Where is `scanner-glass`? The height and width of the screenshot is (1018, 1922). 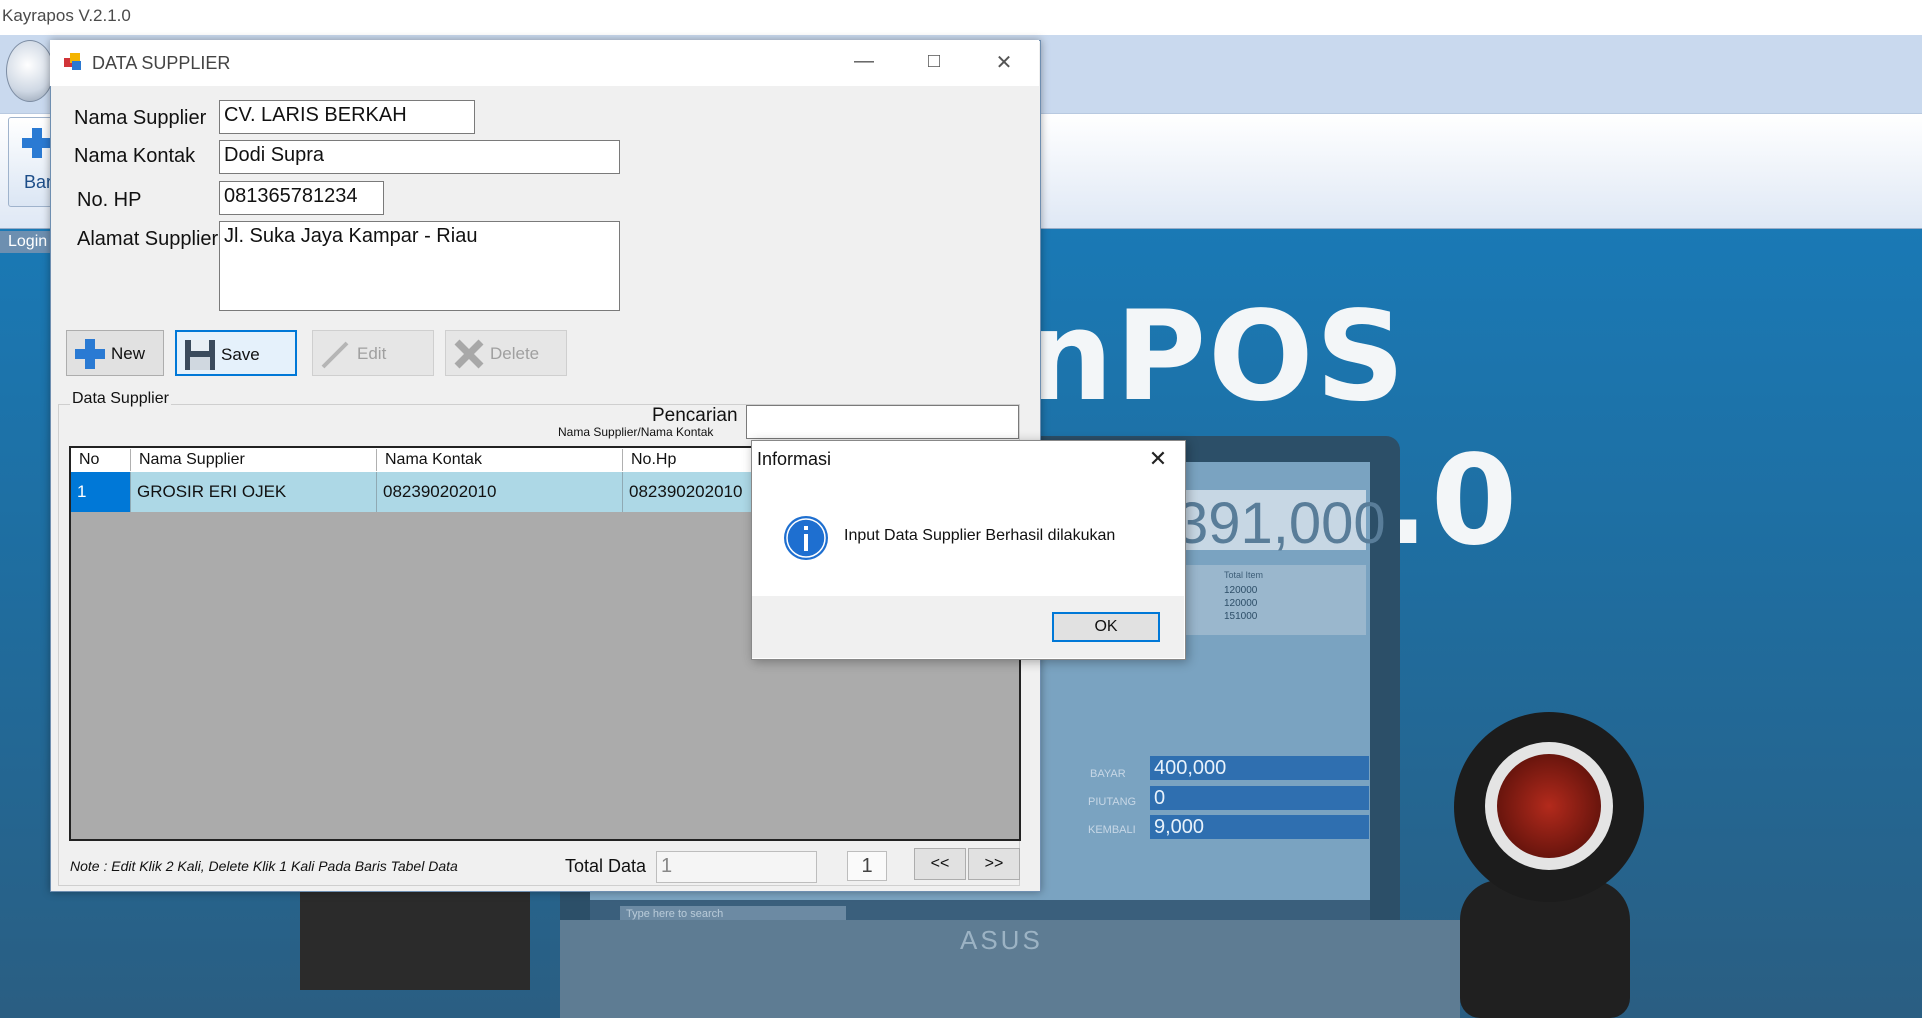
scanner-glass is located at coordinates (1549, 806).